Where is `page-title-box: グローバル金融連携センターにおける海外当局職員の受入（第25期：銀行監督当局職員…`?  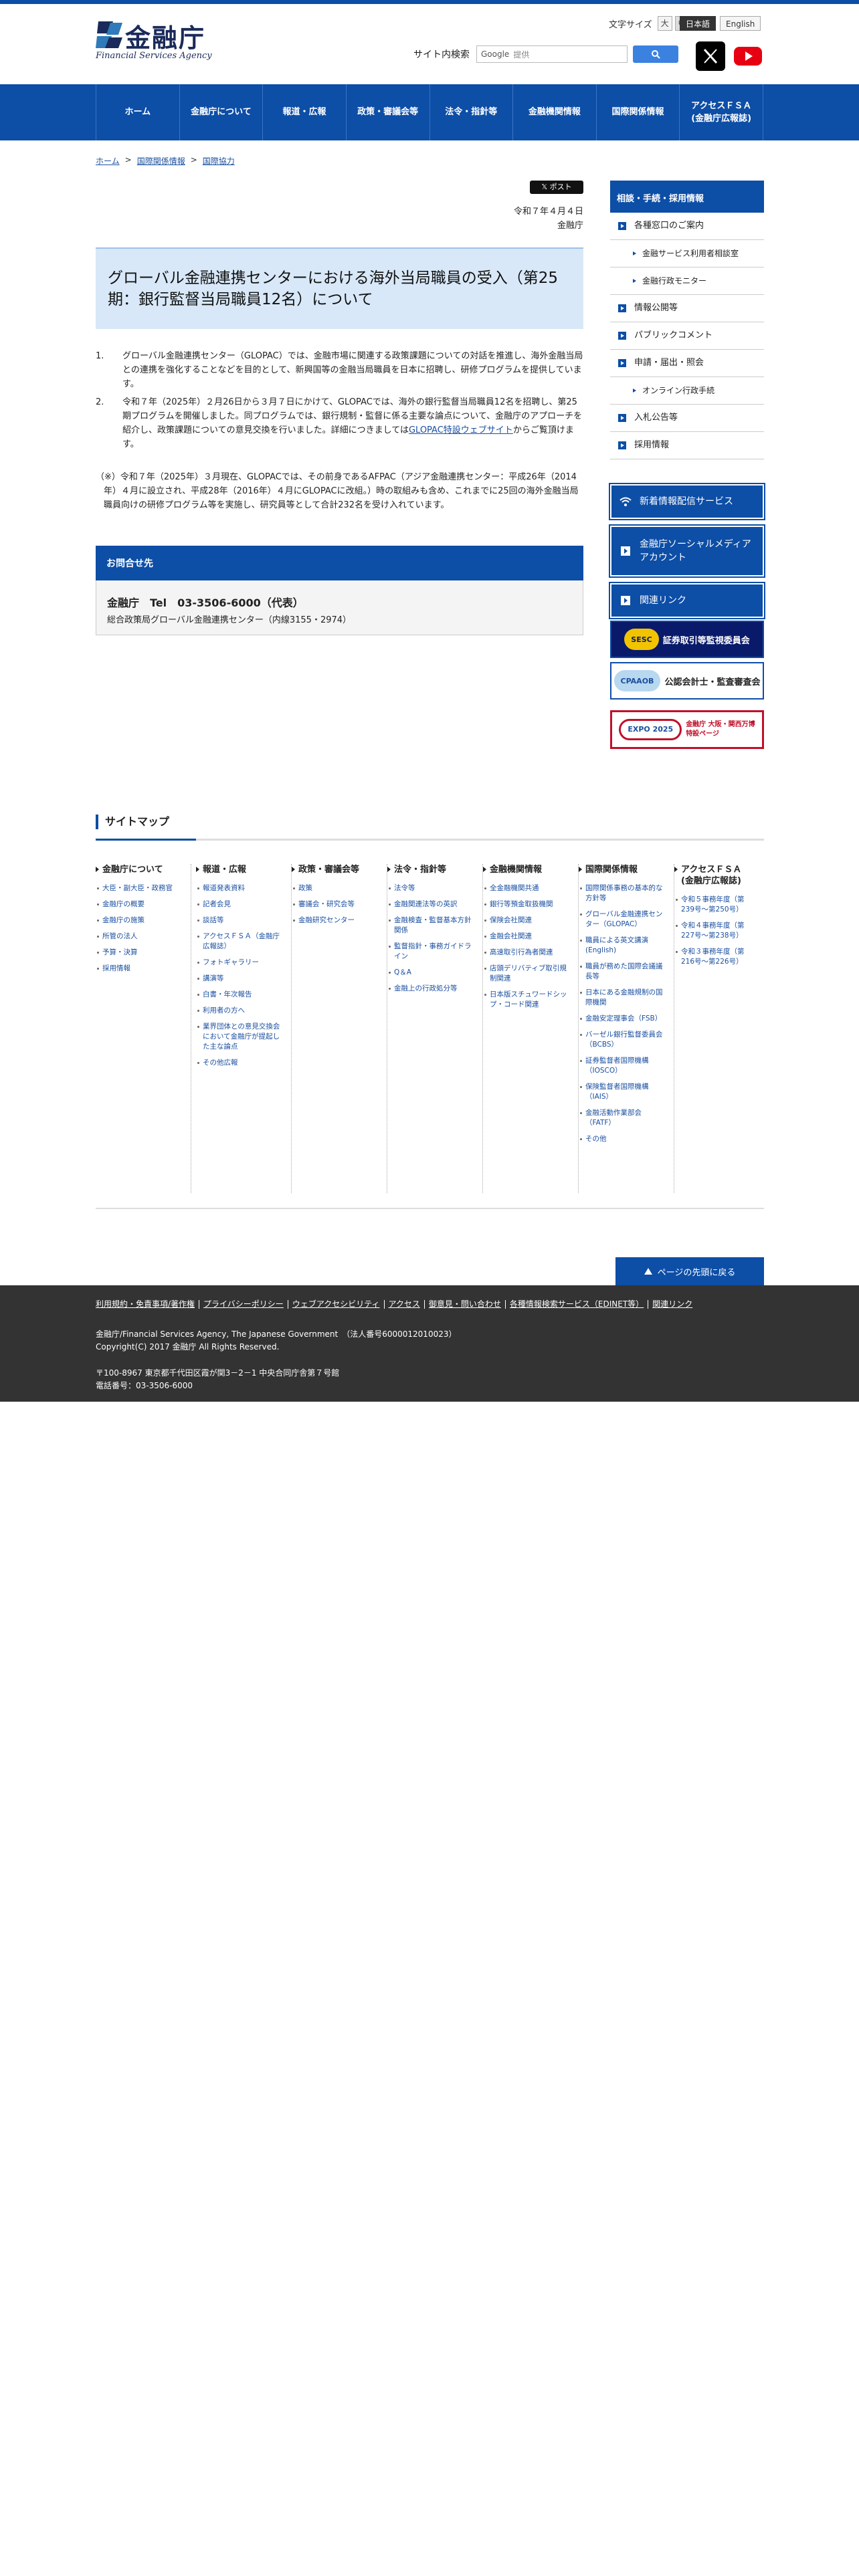
page-title-box: グローバル金融連携センターにおける海外当局職員の受入（第25期：銀行監督当局職員… is located at coordinates (340, 288).